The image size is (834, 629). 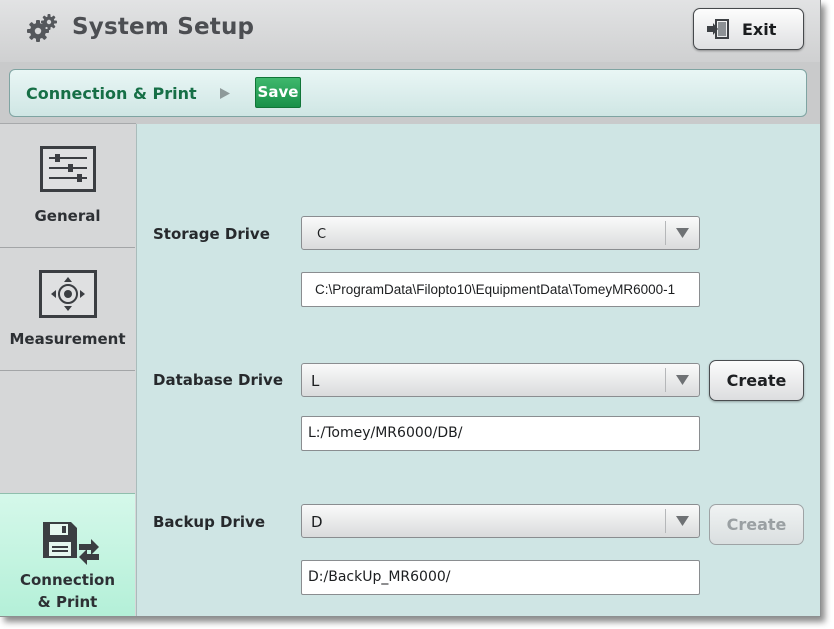 What do you see at coordinates (71, 543) in the screenshot?
I see `floppy-transfer-icon` at bounding box center [71, 543].